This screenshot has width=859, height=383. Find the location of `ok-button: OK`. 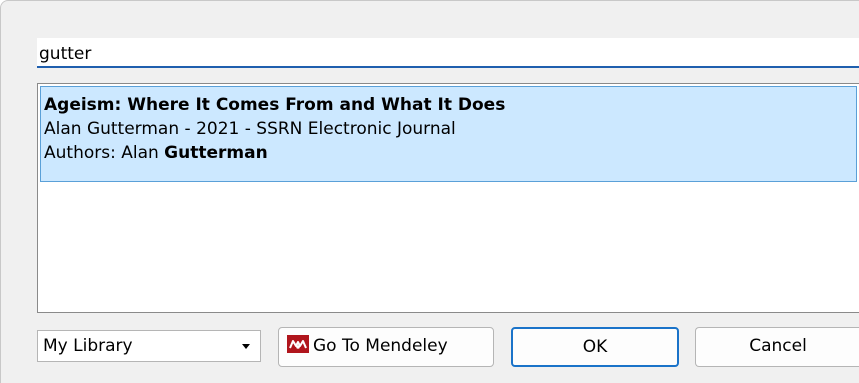

ok-button: OK is located at coordinates (595, 347).